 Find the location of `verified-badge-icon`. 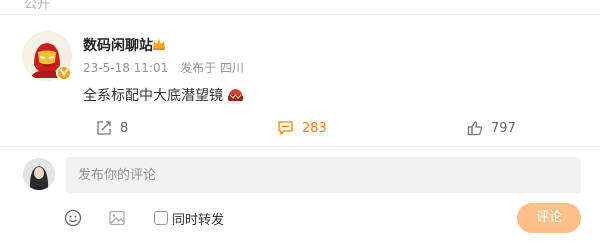

verified-badge-icon is located at coordinates (64, 73).